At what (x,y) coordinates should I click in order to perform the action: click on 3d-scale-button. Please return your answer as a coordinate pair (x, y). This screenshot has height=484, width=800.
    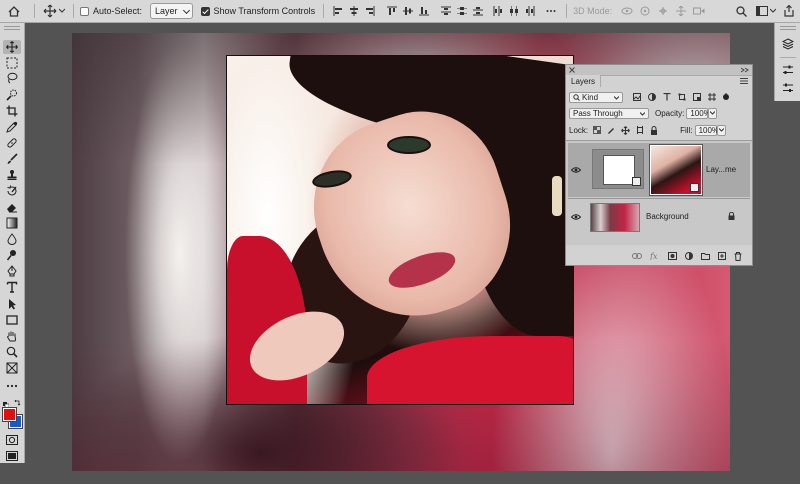
    Looking at the image, I should click on (699, 11).